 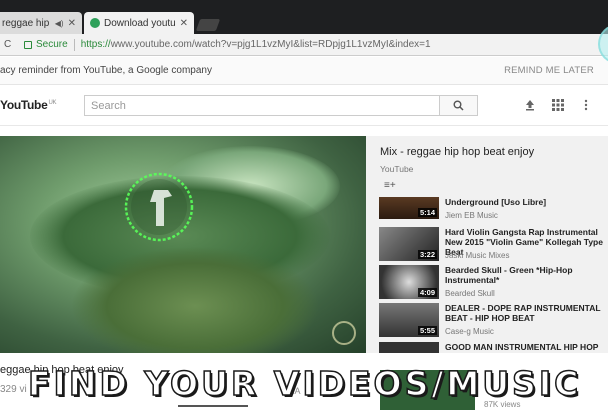 What do you see at coordinates (161, 208) in the screenshot?
I see `channel-logo-icon` at bounding box center [161, 208].